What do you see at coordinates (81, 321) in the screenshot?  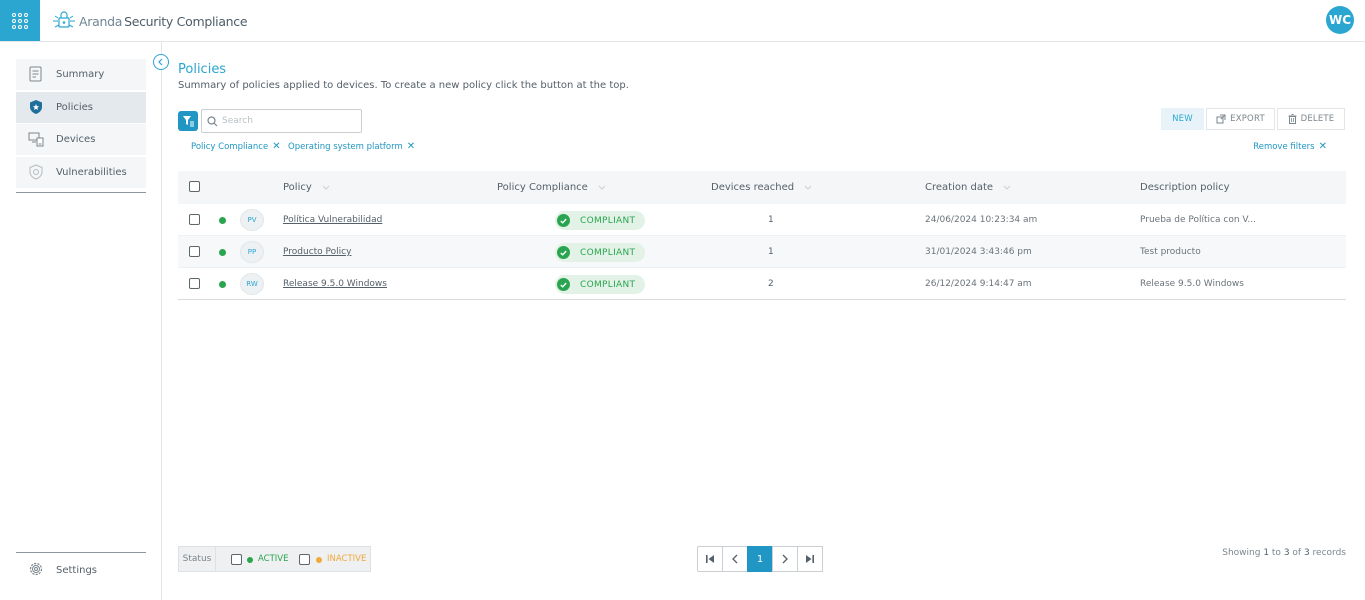 I see `sidebar: Summary Policies Devices Vulnerabilities` at bounding box center [81, 321].